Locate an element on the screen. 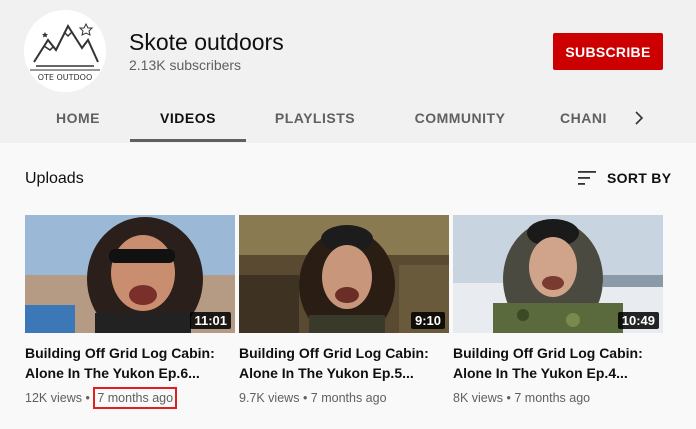 This screenshot has width=696, height=429. video-duration: 10:49 is located at coordinates (638, 320).